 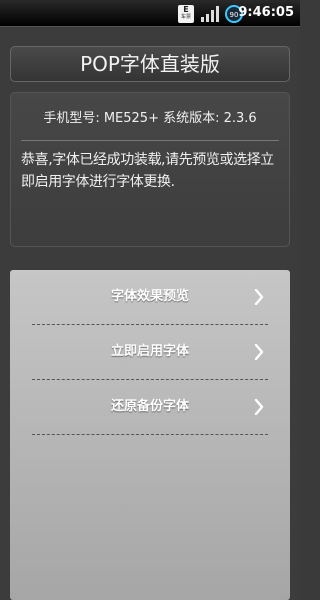 I want to click on device-info: 手机型号: ME525+ 系统版本: 2.3.6, so click(x=150, y=118).